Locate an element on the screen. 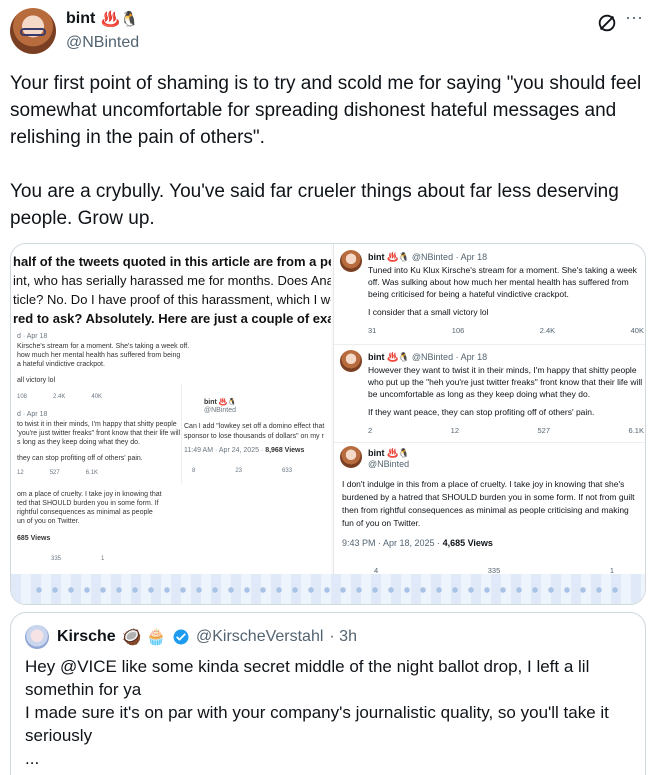 Image resolution: width=654 pixels, height=775 pixels. embedded-time-text: 11:49 AM · Apr 24, 2025 · is located at coordinates (225, 450).